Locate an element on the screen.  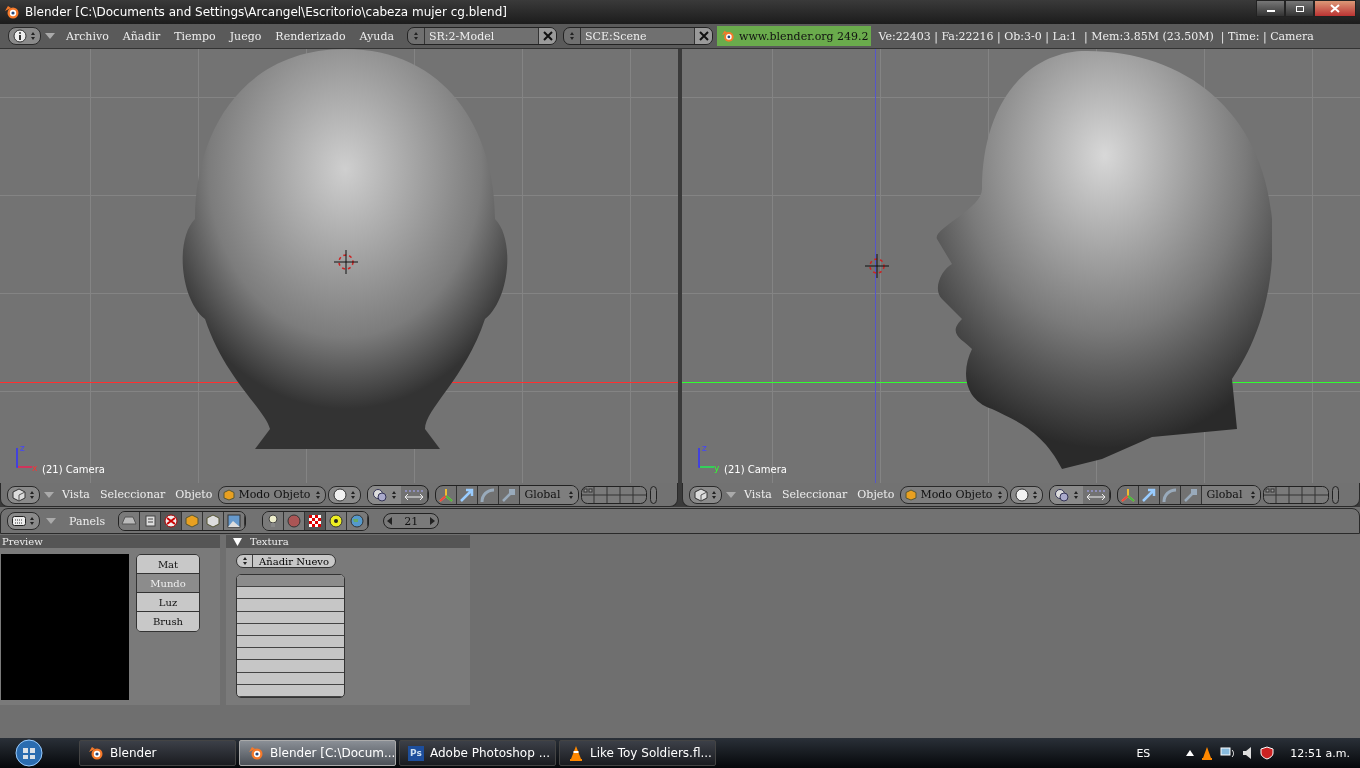
radiation-icon is located at coordinates (337, 521).